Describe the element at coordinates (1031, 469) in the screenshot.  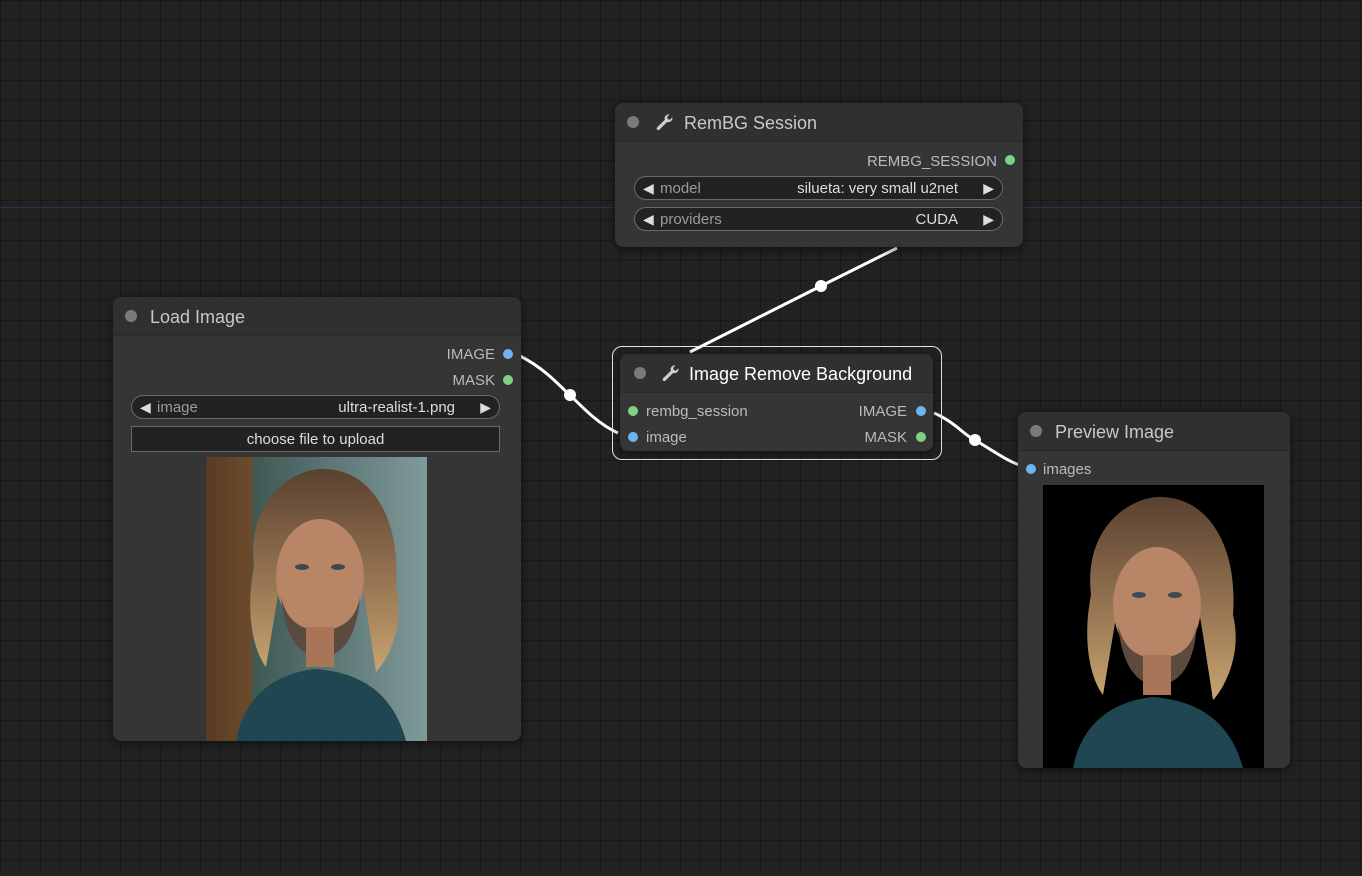
I see `input-port-images` at that location.